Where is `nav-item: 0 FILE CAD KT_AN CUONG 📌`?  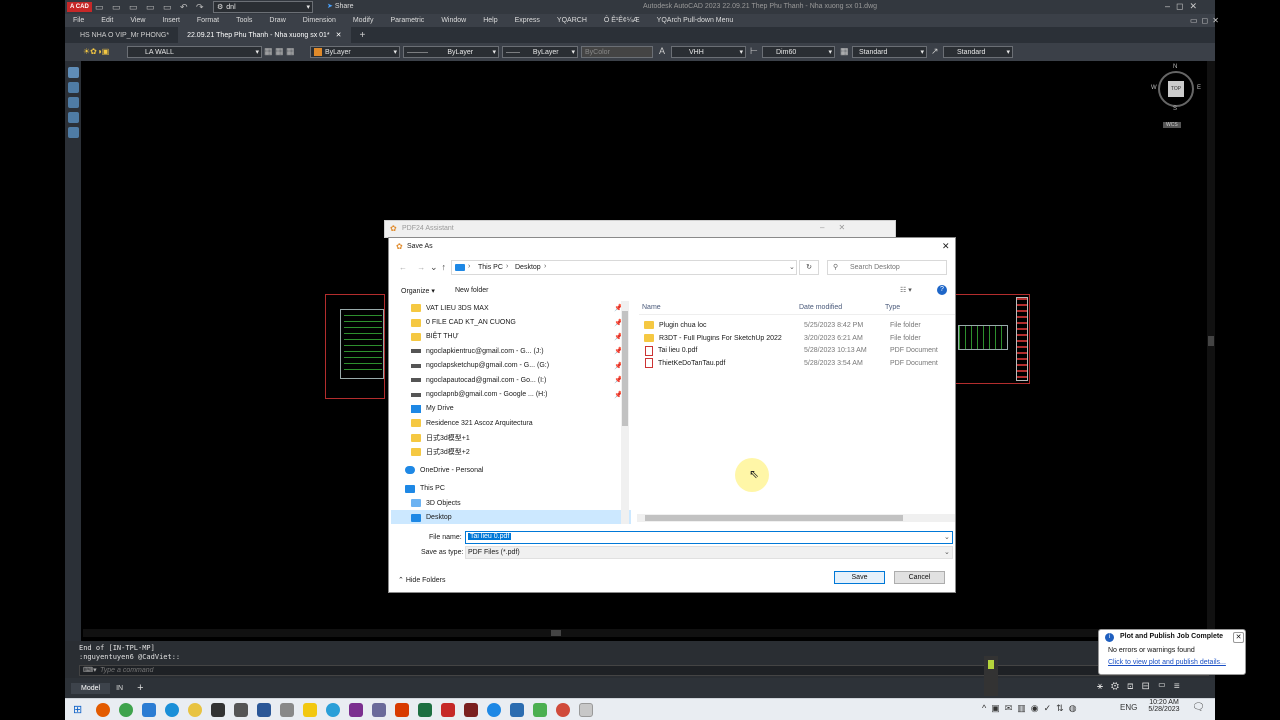
nav-item: 0 FILE CAD KT_AN CUONG 📌 is located at coordinates (511, 322).